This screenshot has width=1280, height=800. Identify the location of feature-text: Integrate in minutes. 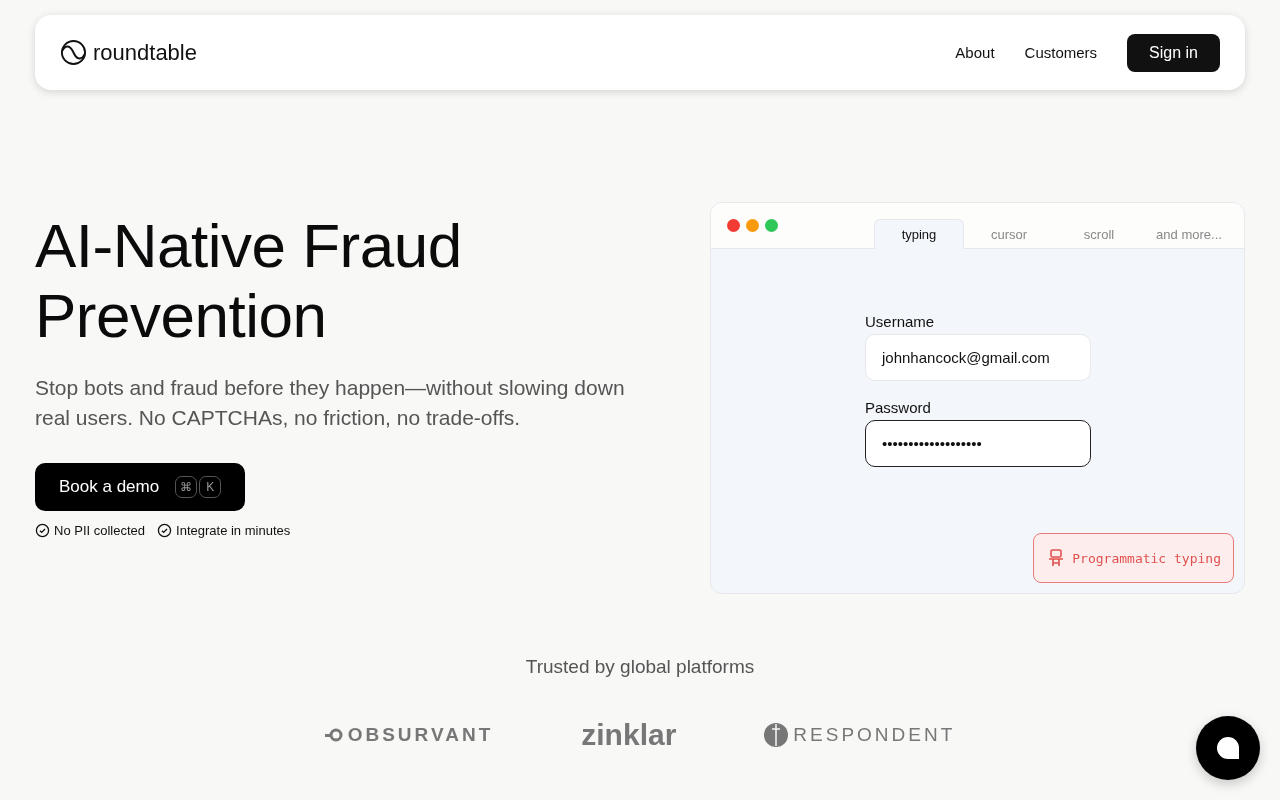
(233, 530).